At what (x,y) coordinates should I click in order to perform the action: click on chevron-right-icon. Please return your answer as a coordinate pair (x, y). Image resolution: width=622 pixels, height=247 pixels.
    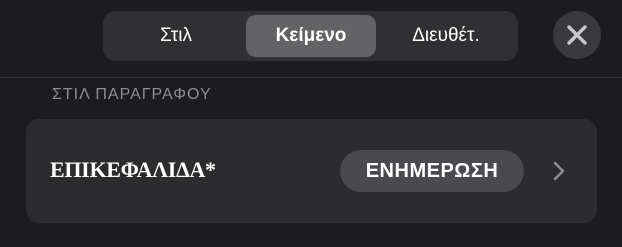
    Looking at the image, I should click on (559, 171).